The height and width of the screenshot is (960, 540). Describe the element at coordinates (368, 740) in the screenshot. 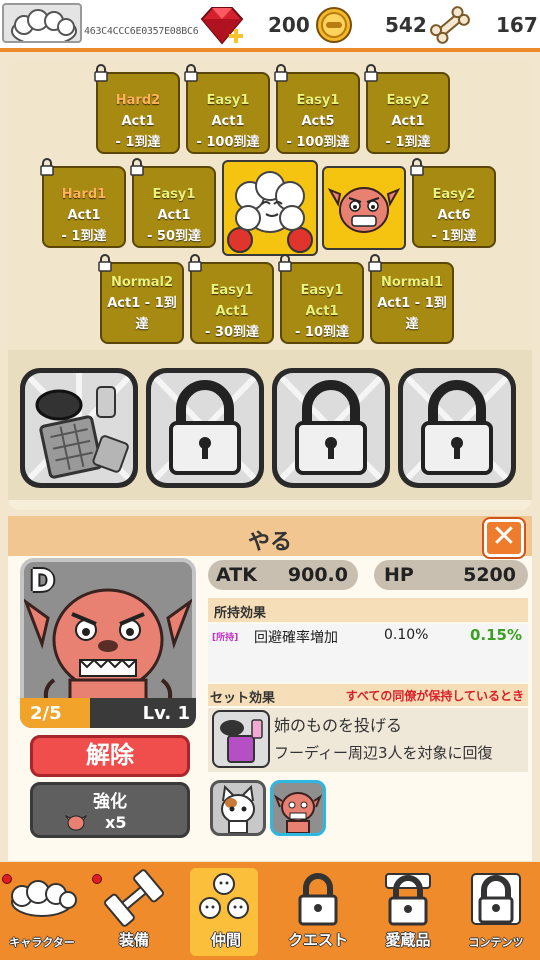

I see `set-effect-row: 姉のものを投げる フーディー周辺3人を対象に回復` at that location.